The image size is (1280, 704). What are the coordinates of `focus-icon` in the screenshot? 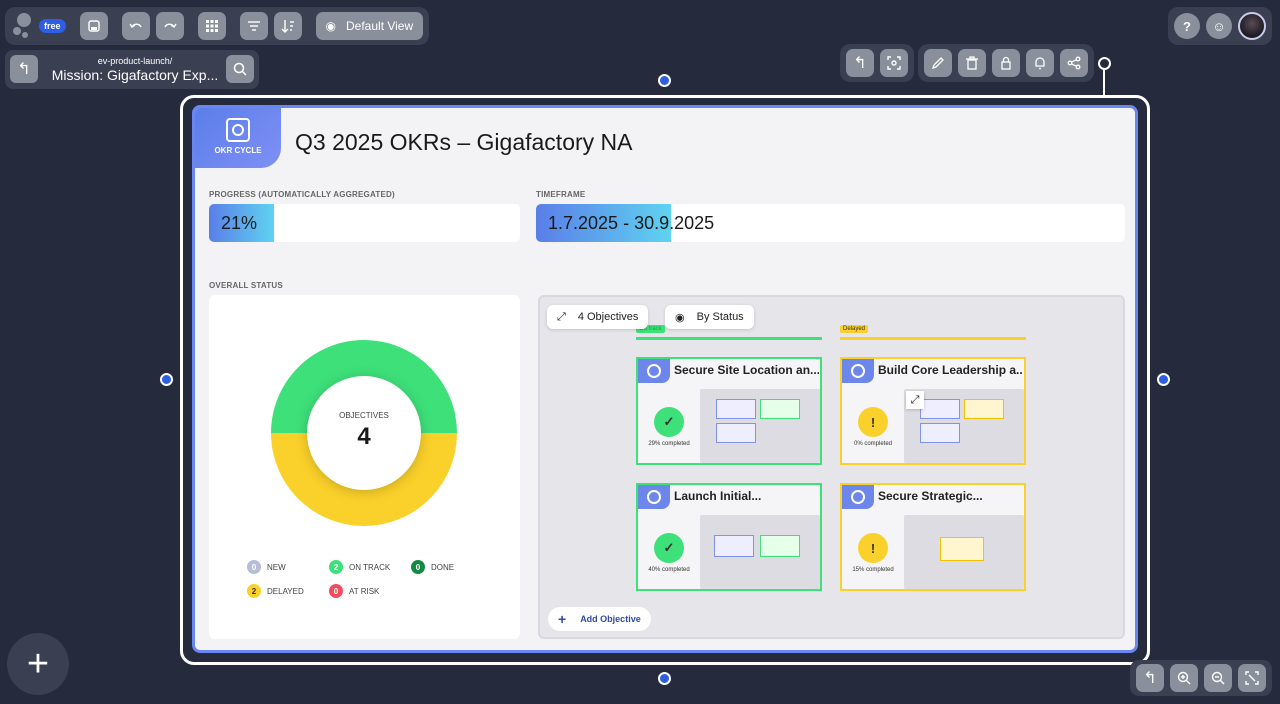 It's located at (894, 63).